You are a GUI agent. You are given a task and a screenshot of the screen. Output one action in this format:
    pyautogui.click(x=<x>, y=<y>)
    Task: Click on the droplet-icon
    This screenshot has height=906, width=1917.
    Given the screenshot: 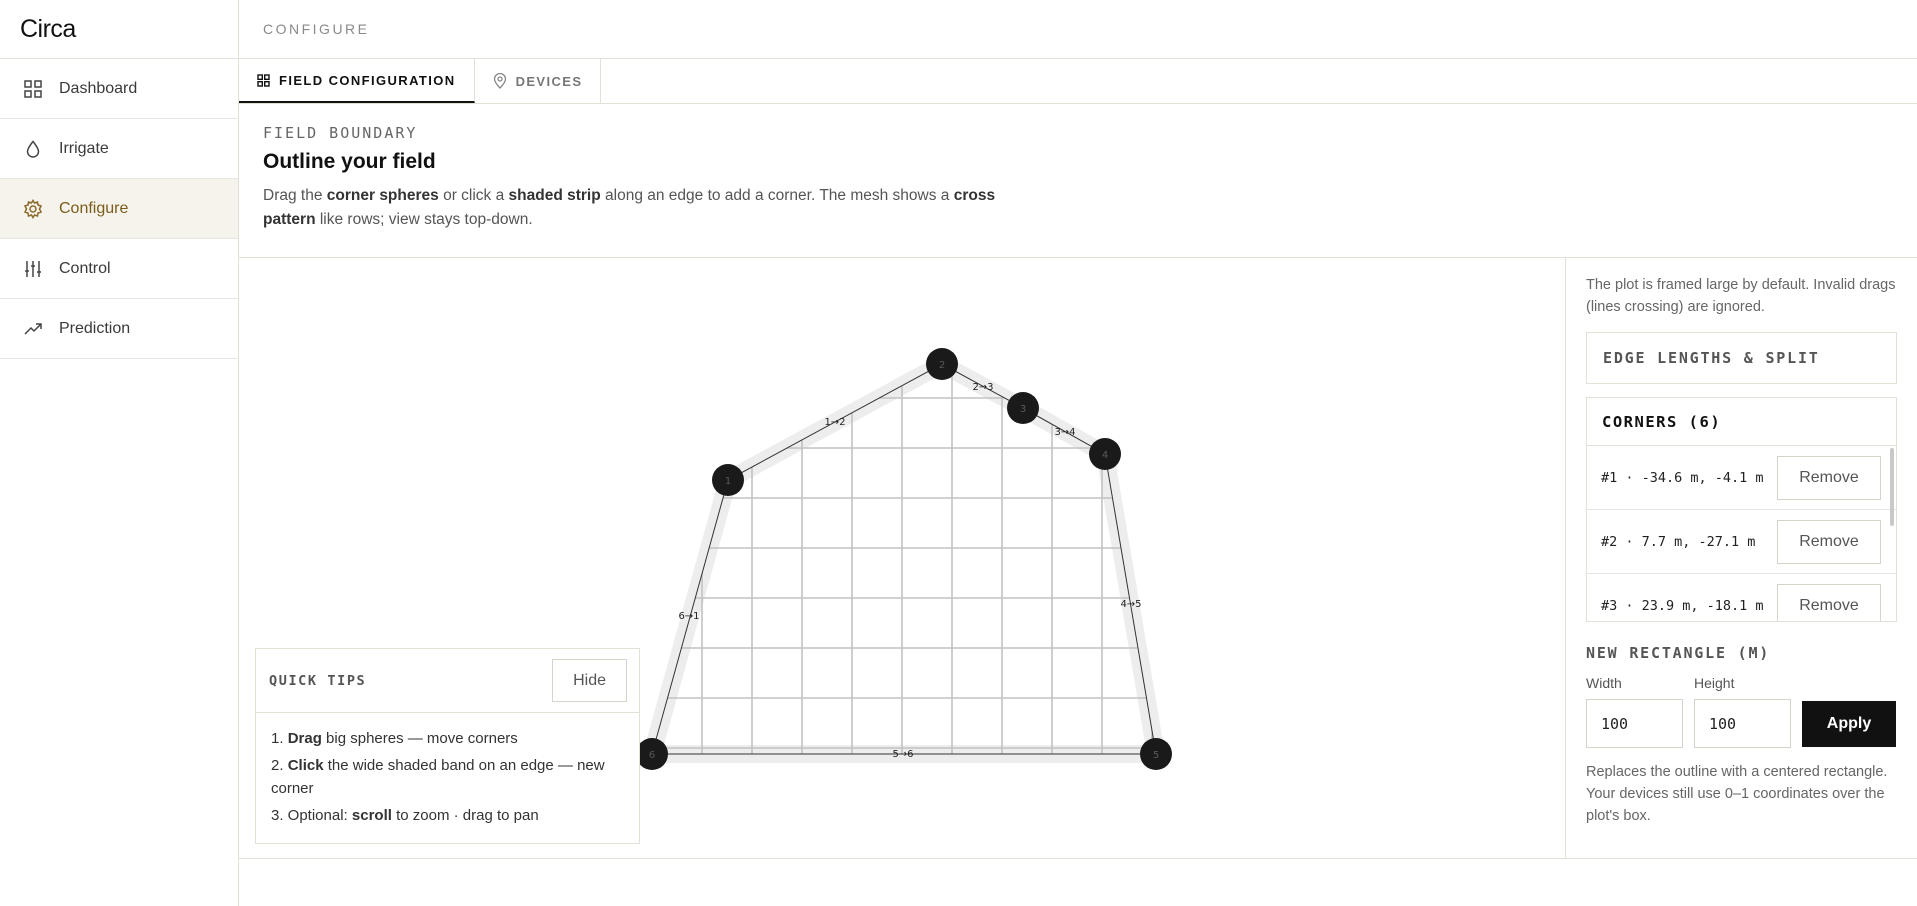 What is the action you would take?
    pyautogui.click(x=33, y=149)
    